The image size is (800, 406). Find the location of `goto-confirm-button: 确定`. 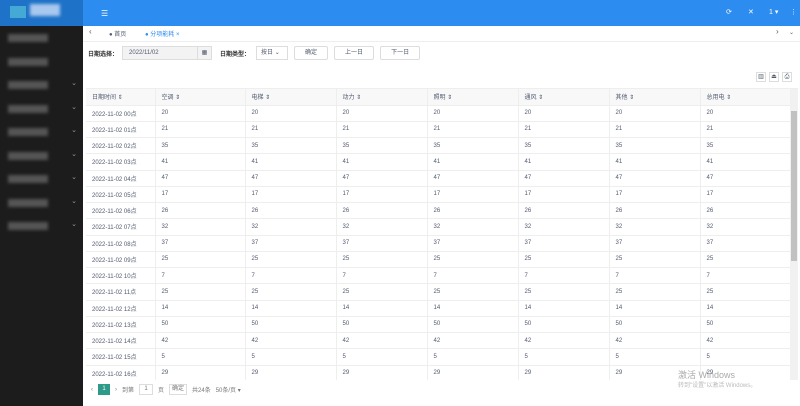

goto-confirm-button: 确定 is located at coordinates (178, 389).